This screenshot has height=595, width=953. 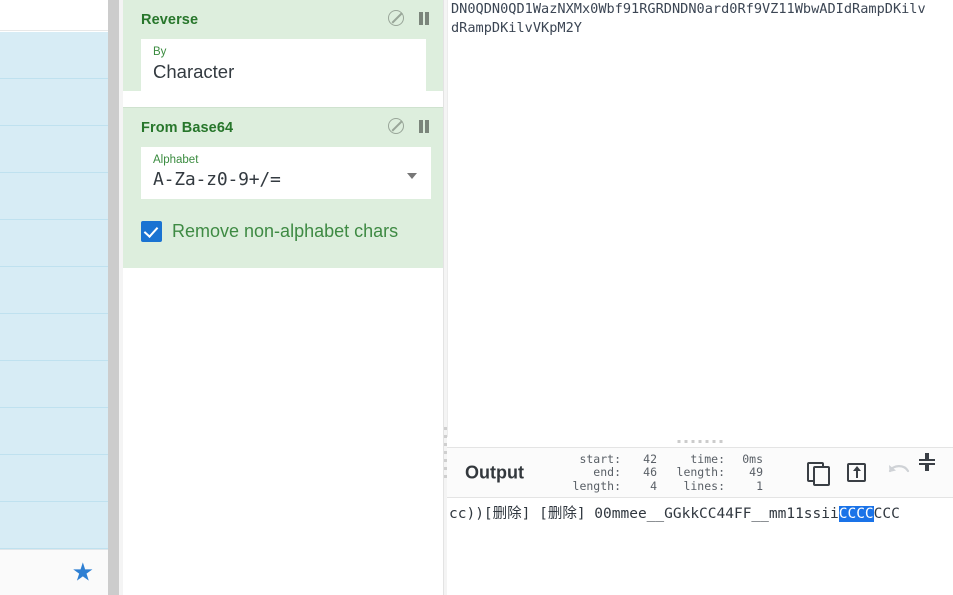 What do you see at coordinates (607, 472) in the screenshot?
I see `stat-label-end: end:` at bounding box center [607, 472].